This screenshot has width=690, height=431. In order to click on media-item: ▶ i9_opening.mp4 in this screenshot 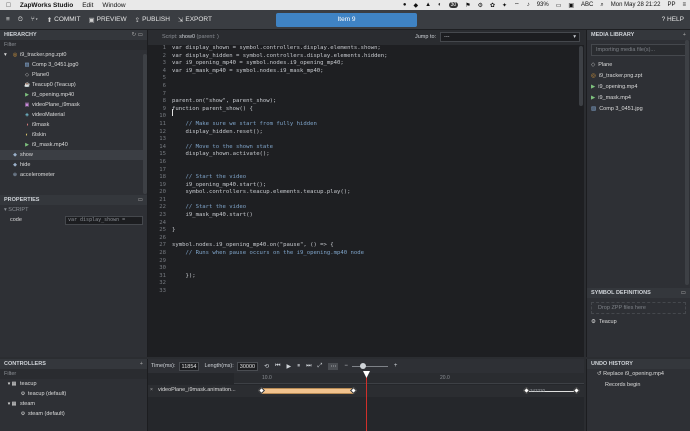, I will do `click(638, 87)`.